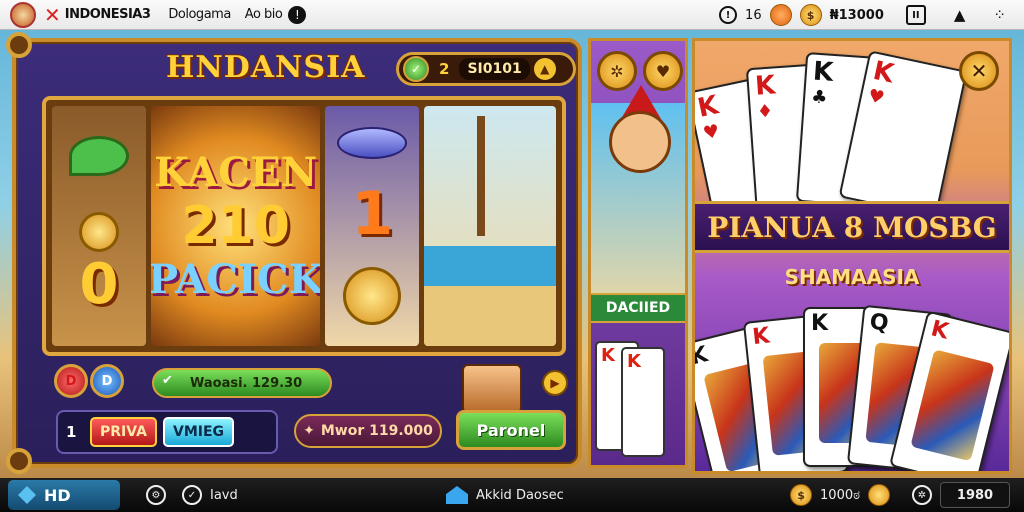 This screenshot has width=1024, height=512. I want to click on amount-symbol: 210, so click(235, 226).